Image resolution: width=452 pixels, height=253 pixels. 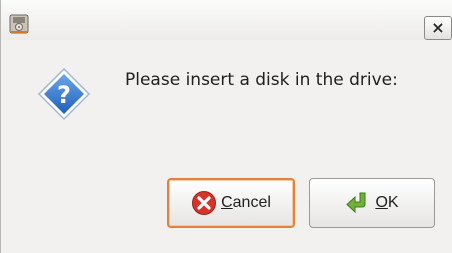 What do you see at coordinates (246, 202) in the screenshot?
I see `cancel-label: Cancel` at bounding box center [246, 202].